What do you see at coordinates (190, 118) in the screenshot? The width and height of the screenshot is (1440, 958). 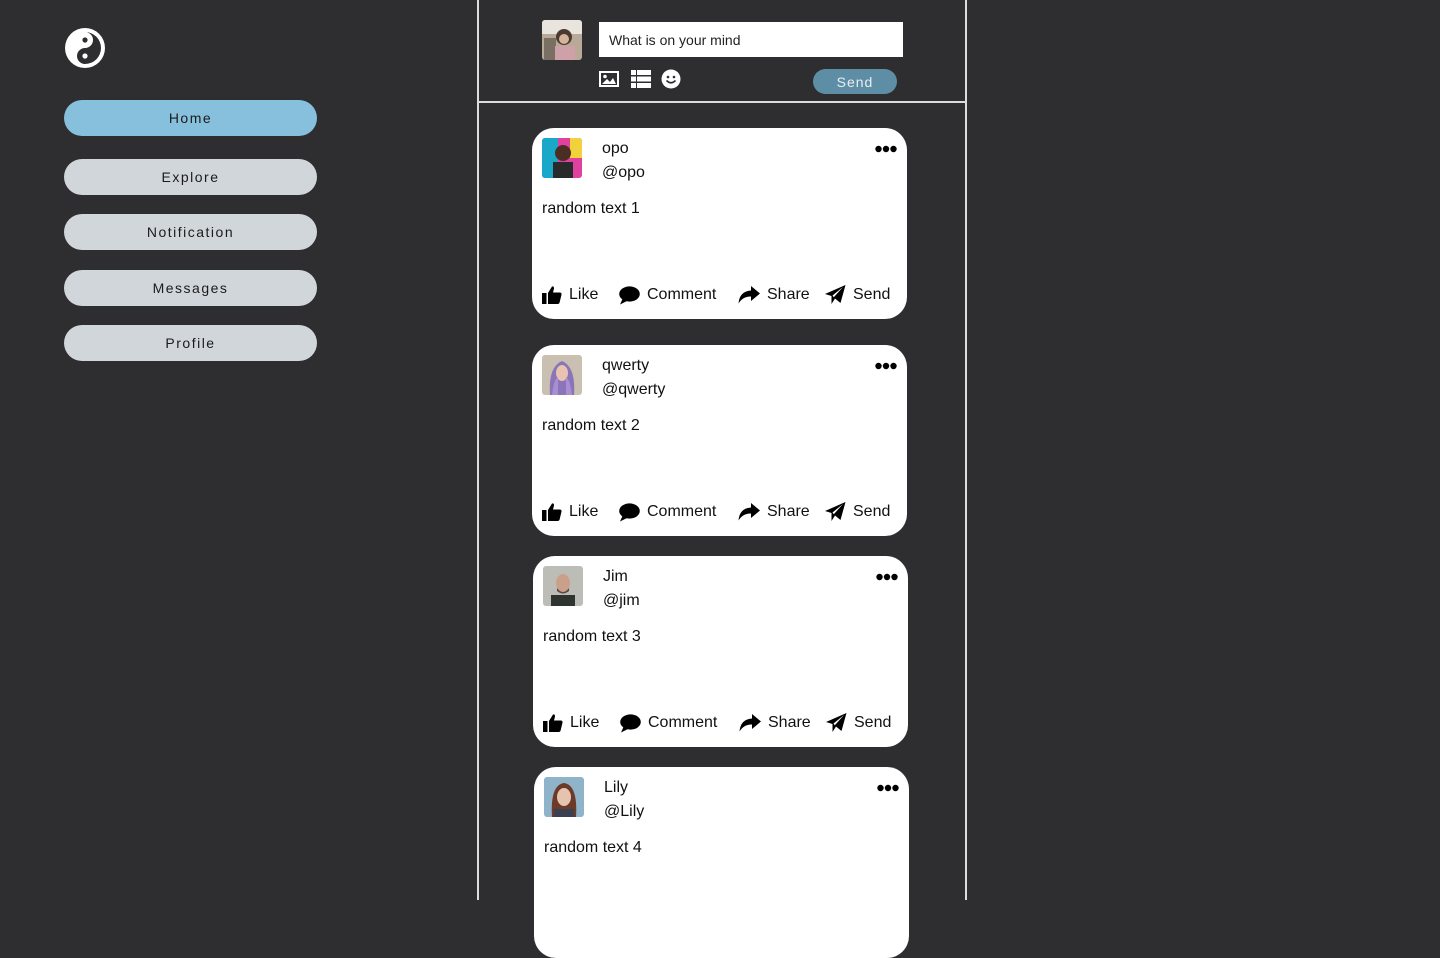 I see `nav-home-button: Home` at bounding box center [190, 118].